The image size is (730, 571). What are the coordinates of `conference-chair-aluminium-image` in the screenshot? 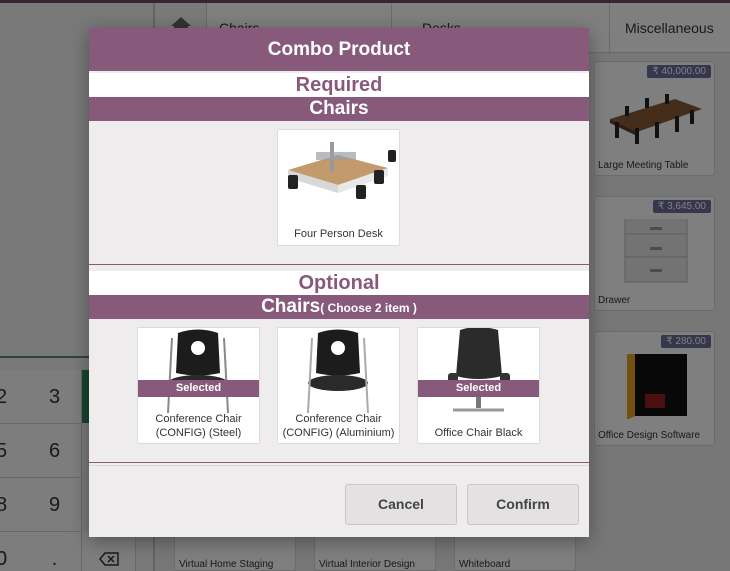 It's located at (338, 370).